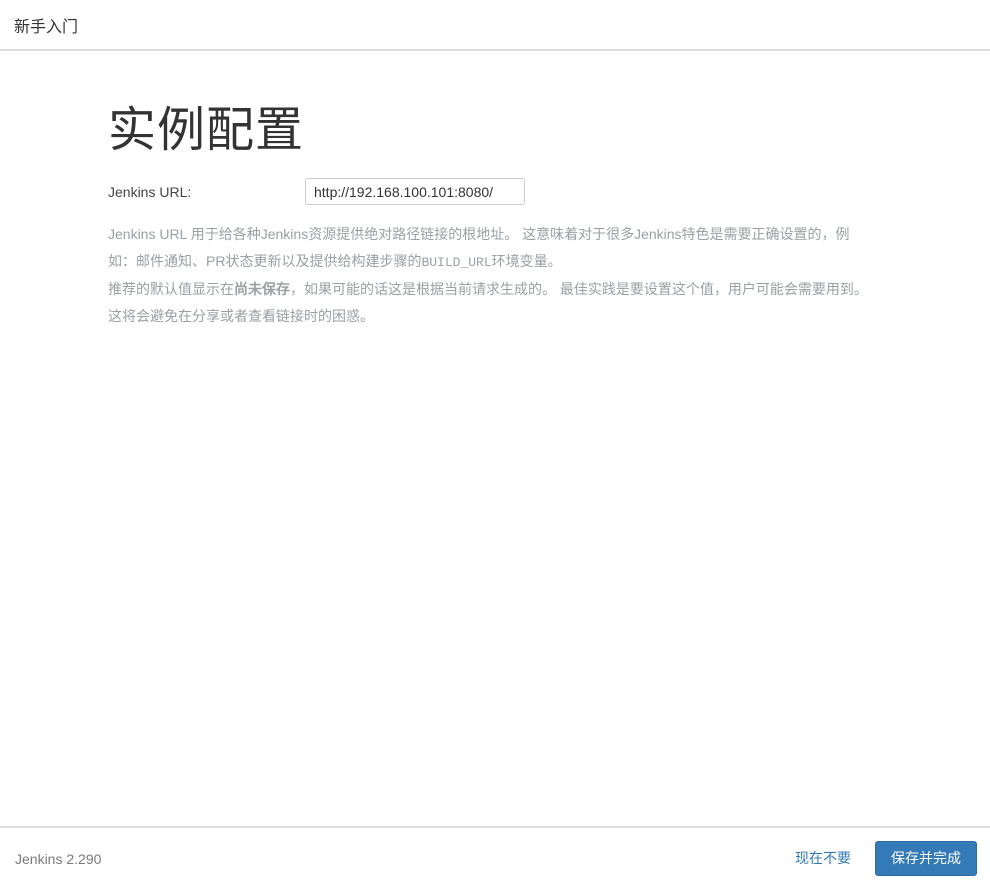 The width and height of the screenshot is (990, 889). Describe the element at coordinates (549, 191) in the screenshot. I see `jenkins-url-row: Jenkins URL:` at that location.